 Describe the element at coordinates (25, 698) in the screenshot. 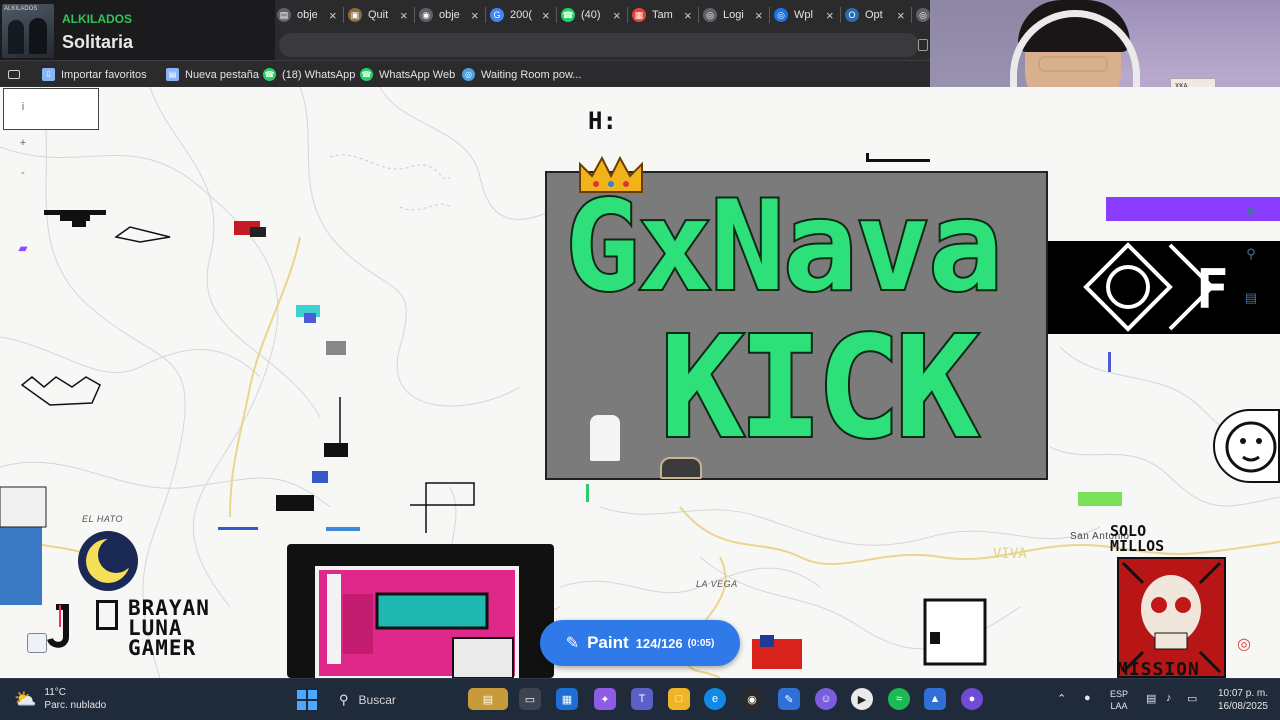

I see `weather-cloud-icon: ⛅` at that location.